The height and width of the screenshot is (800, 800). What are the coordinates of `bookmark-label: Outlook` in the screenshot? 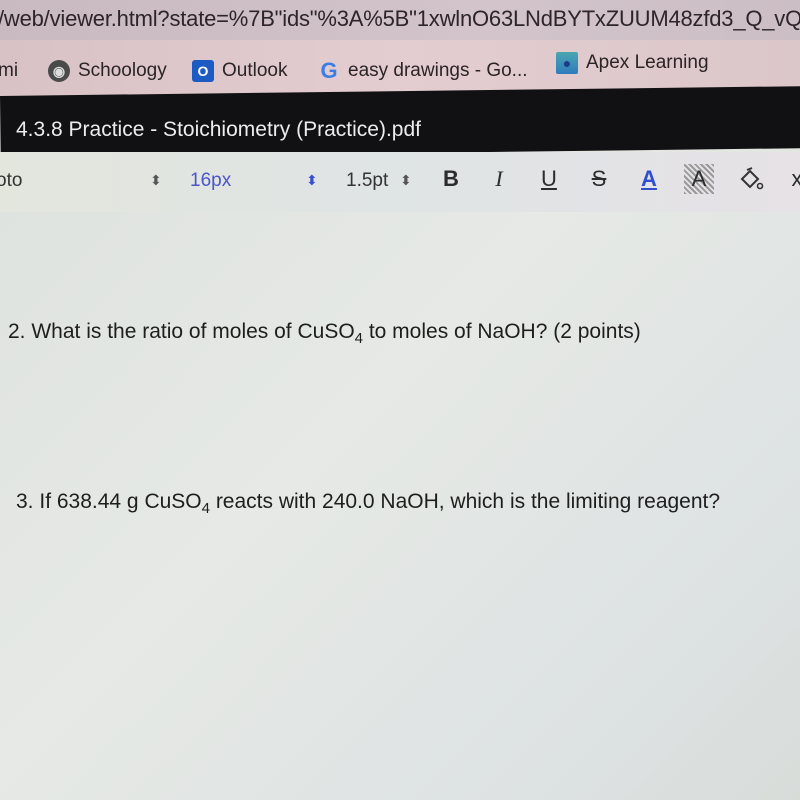 It's located at (255, 70).